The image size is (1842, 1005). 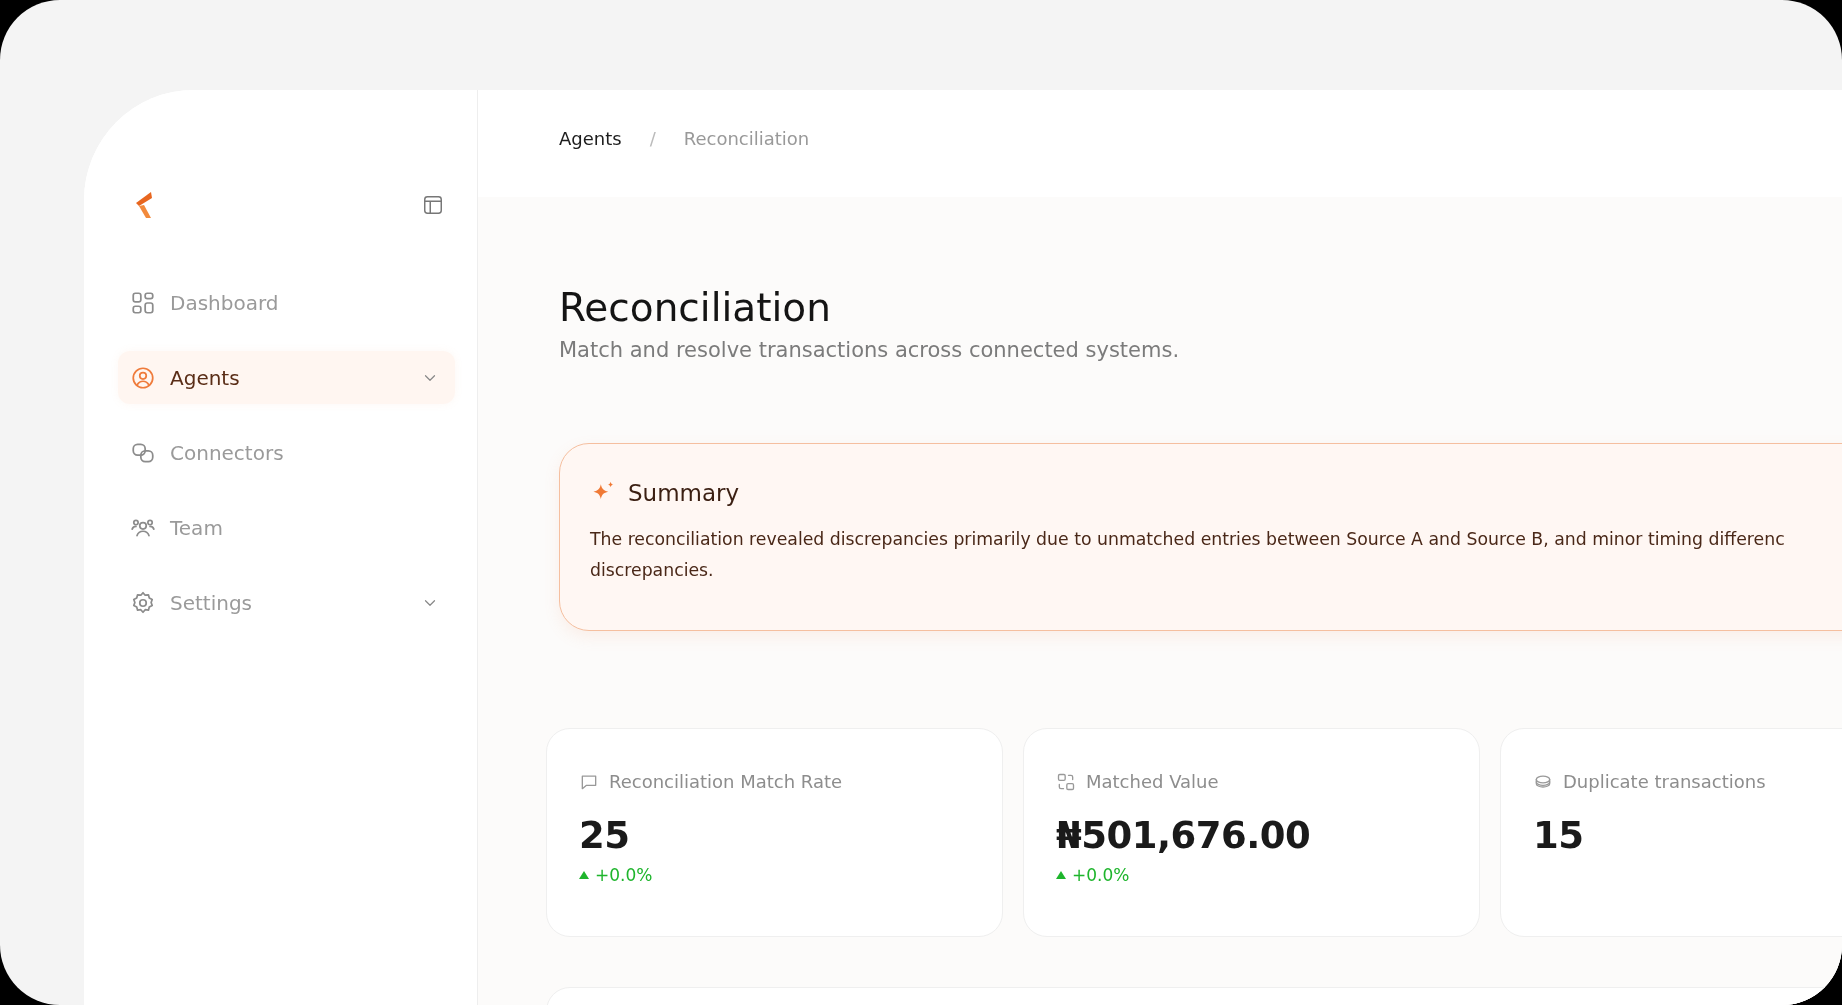 What do you see at coordinates (286, 602) in the screenshot?
I see `sidebar-item: Settings` at bounding box center [286, 602].